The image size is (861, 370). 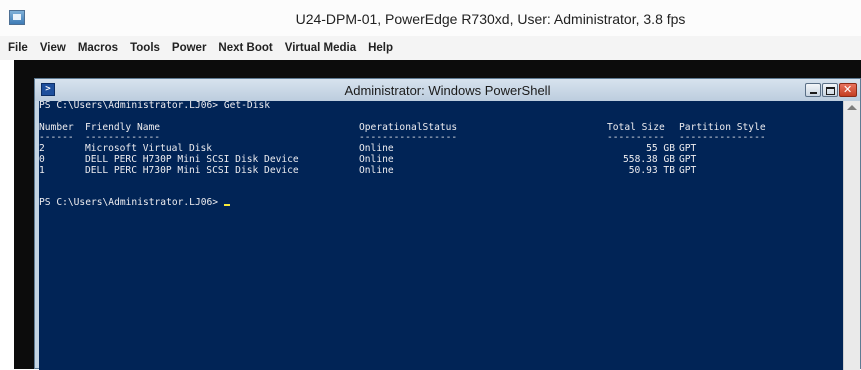 I want to click on text-cursor, so click(x=226, y=205).